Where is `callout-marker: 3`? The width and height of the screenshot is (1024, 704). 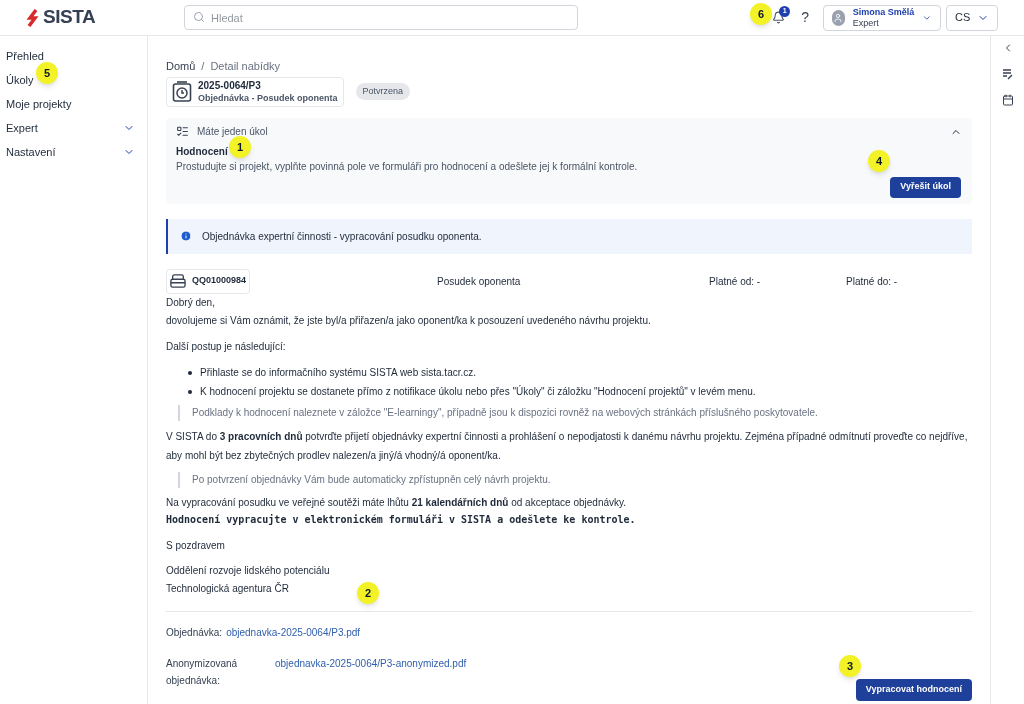 callout-marker: 3 is located at coordinates (850, 666).